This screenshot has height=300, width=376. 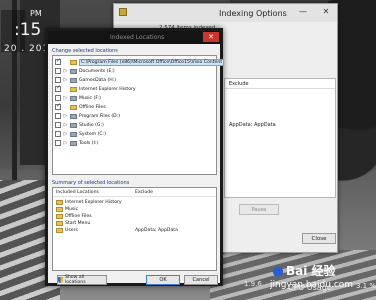 I want to click on baidu-watermark: Bai 经验 jingyan.baidu.com, so click(x=323, y=281).